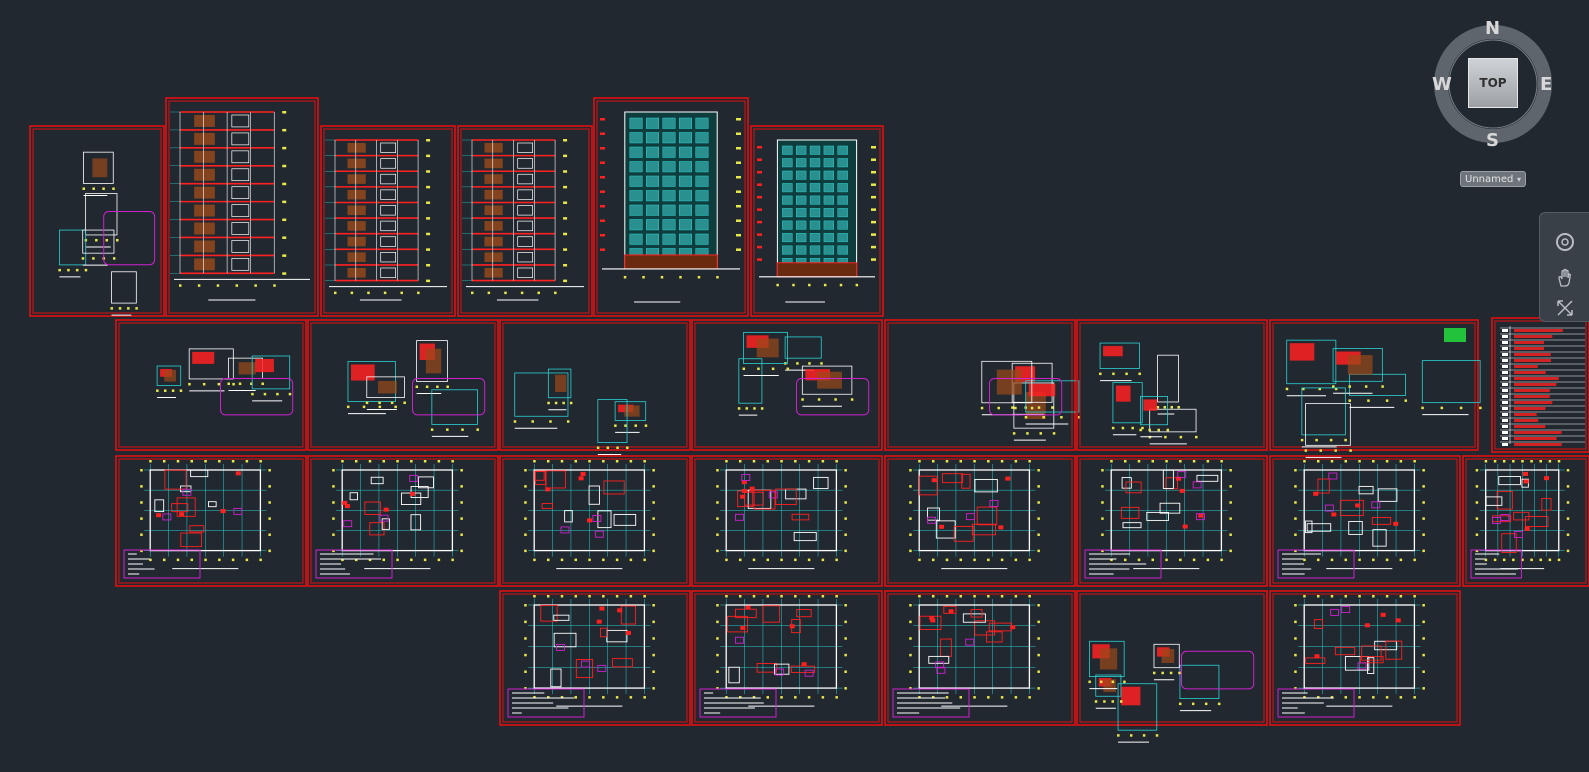  I want to click on steering-wheel-icon, so click(1565, 242).